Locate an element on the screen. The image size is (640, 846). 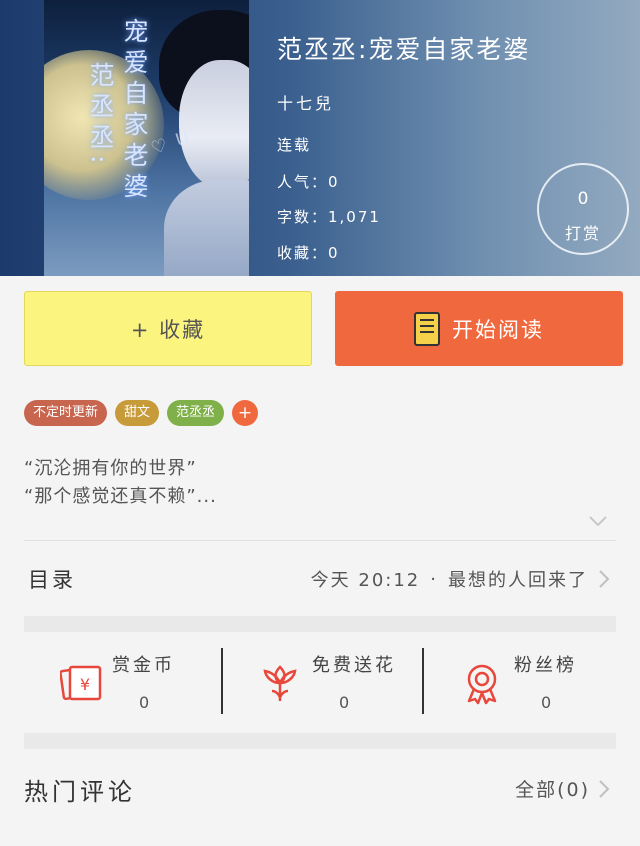
chevron-down-icon is located at coordinates (598, 521).